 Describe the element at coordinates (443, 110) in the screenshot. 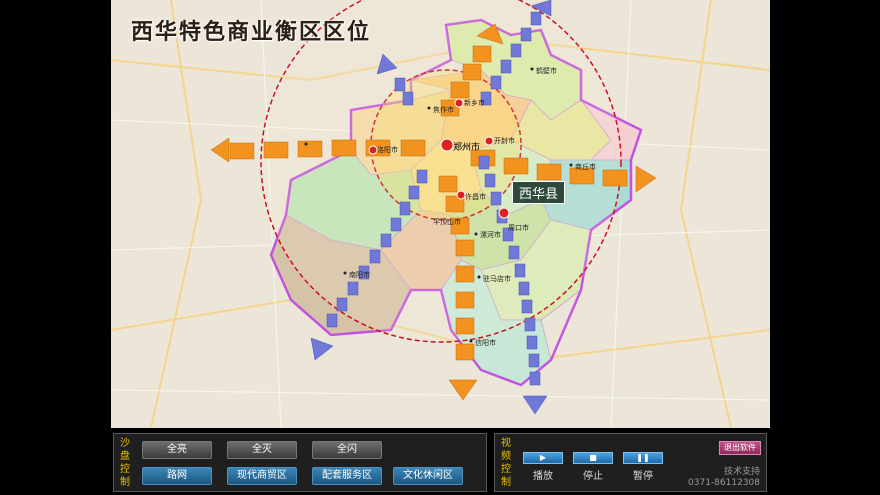

I see `city-label-jiaozuo: 焦作市` at that location.